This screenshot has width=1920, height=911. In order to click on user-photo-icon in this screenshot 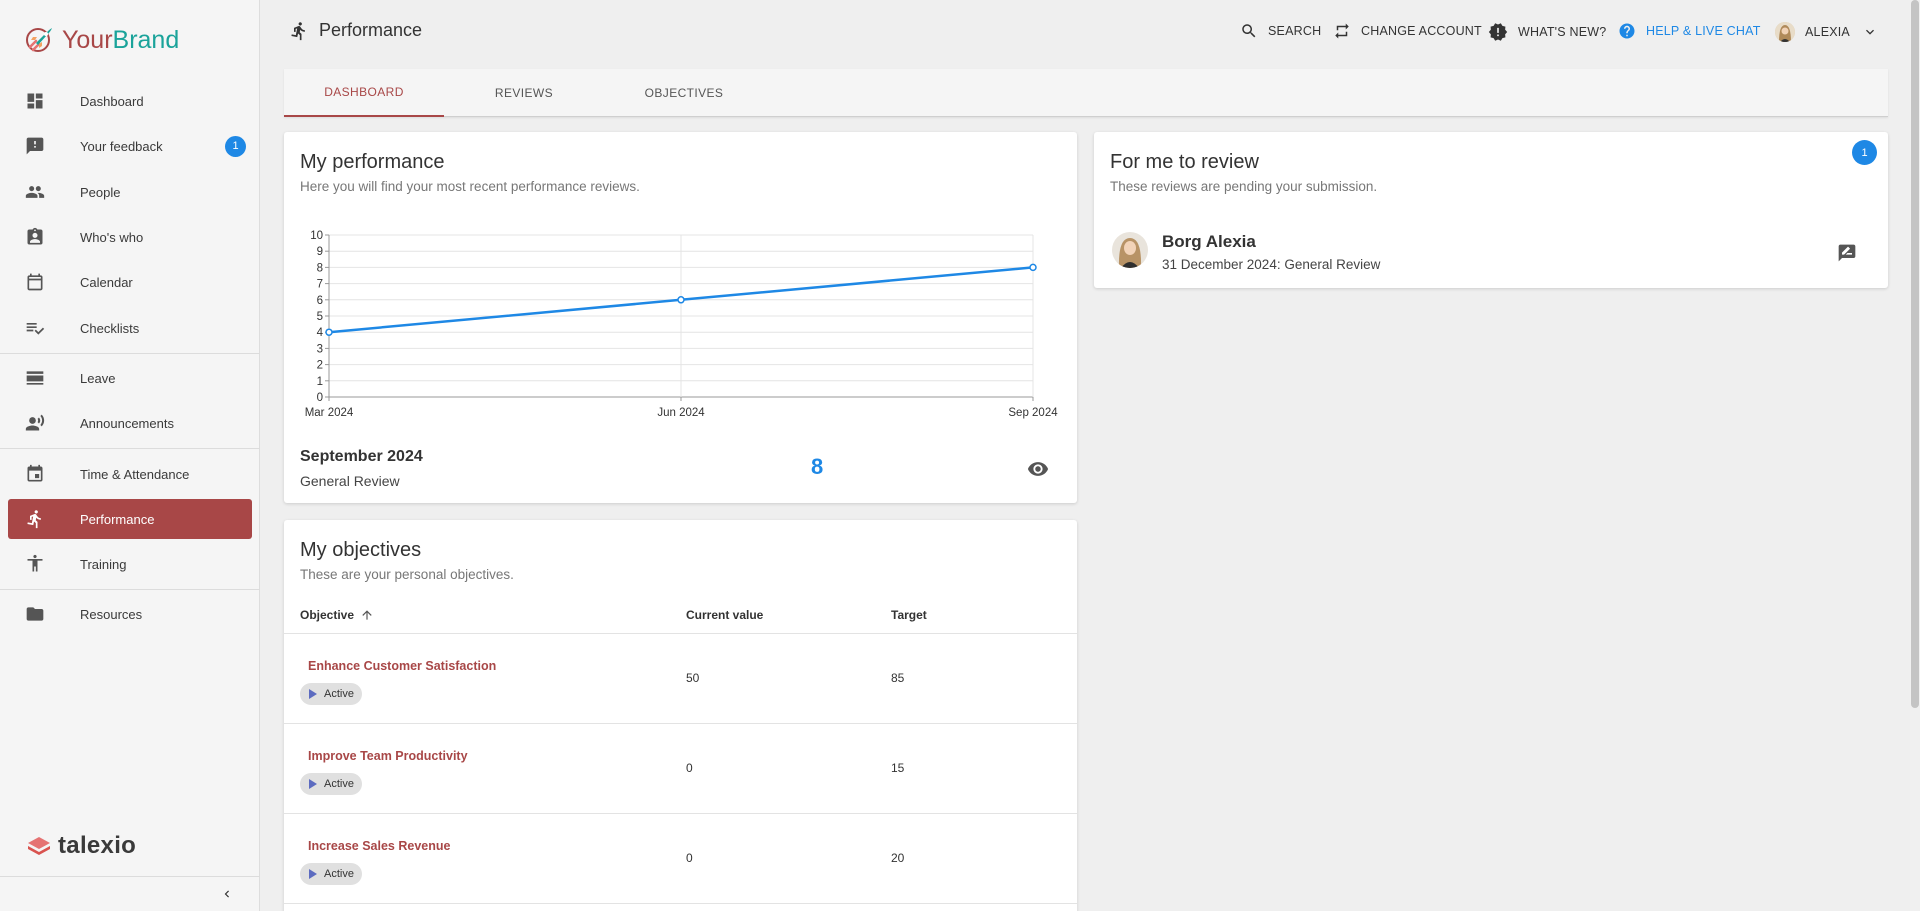, I will do `click(1785, 32)`.